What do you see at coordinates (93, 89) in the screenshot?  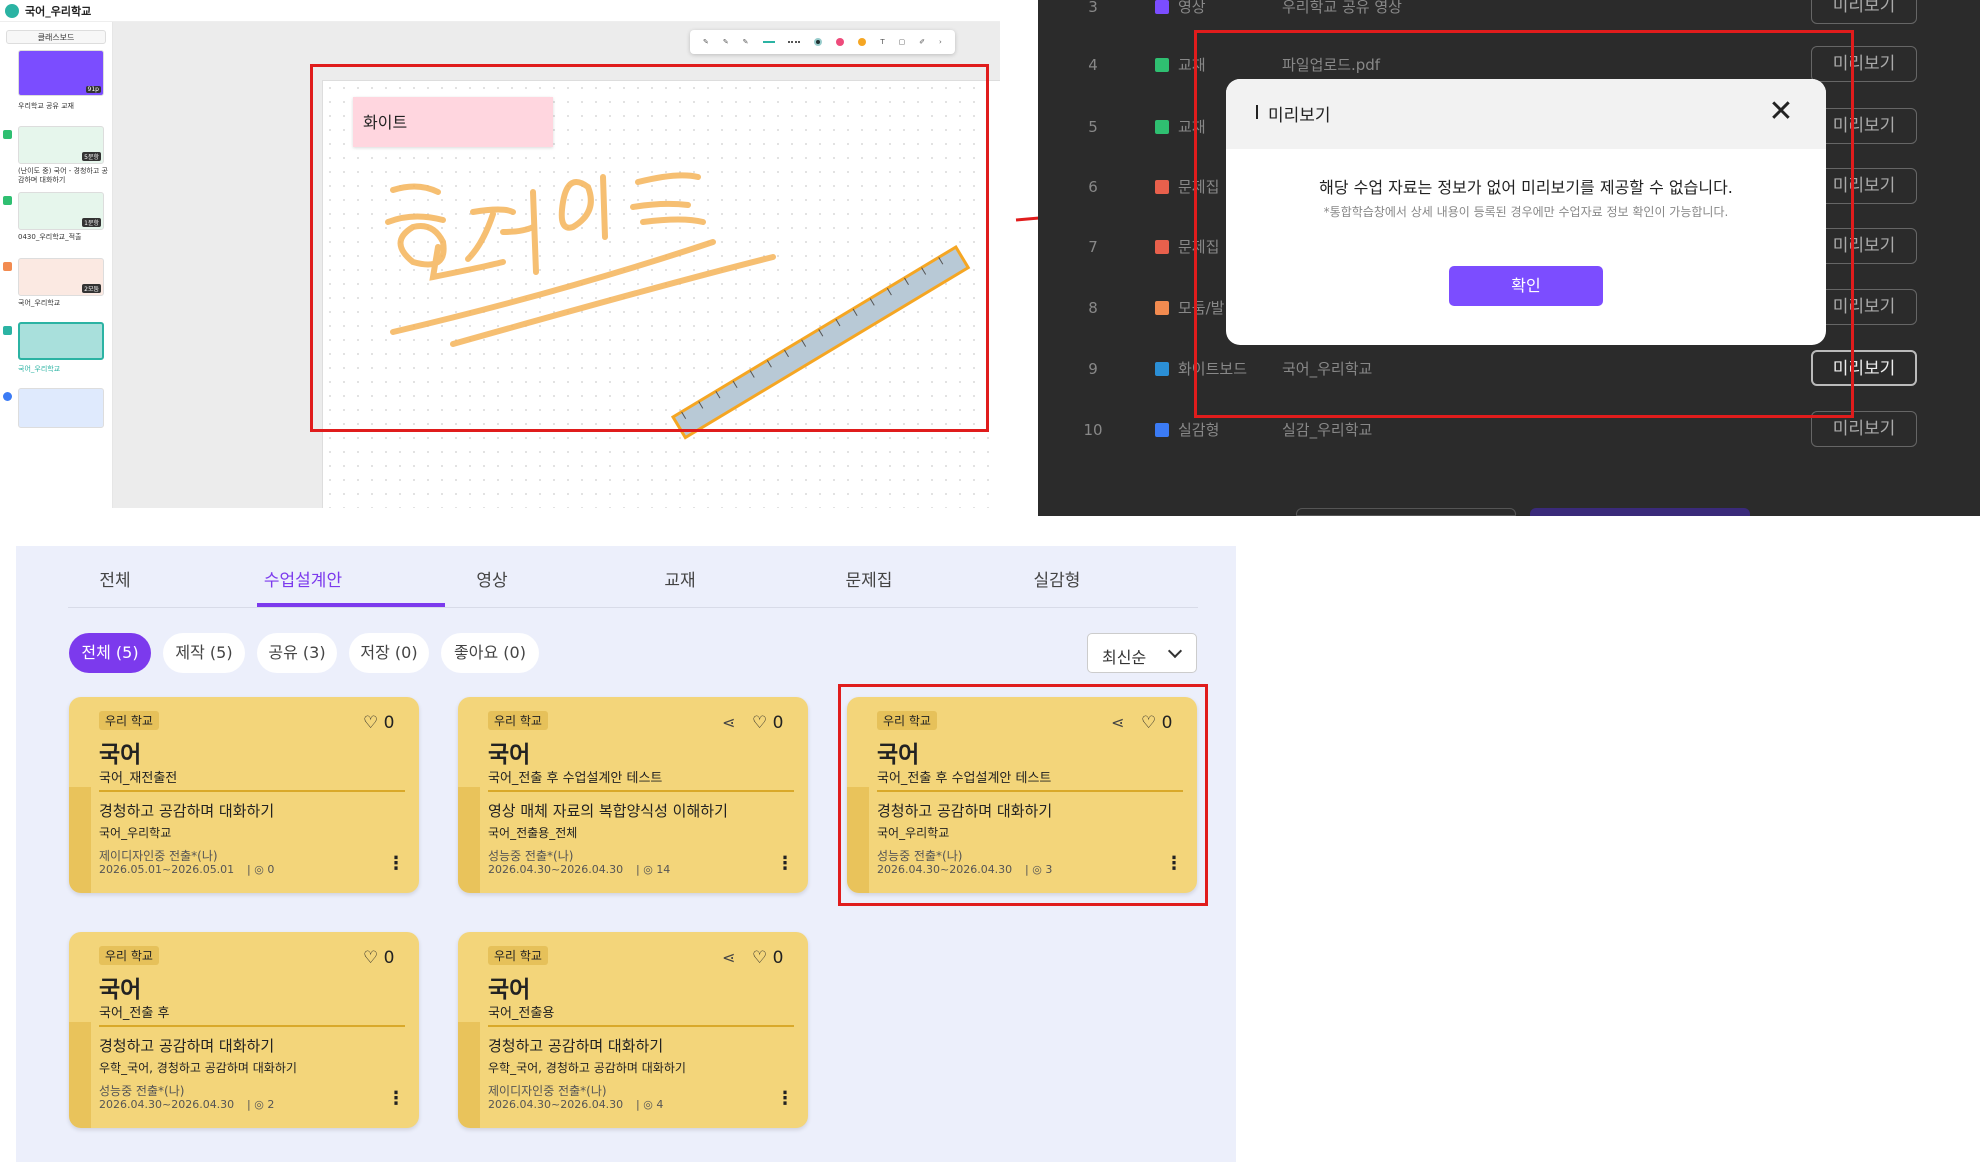 I see `slide-badge: 91p` at bounding box center [93, 89].